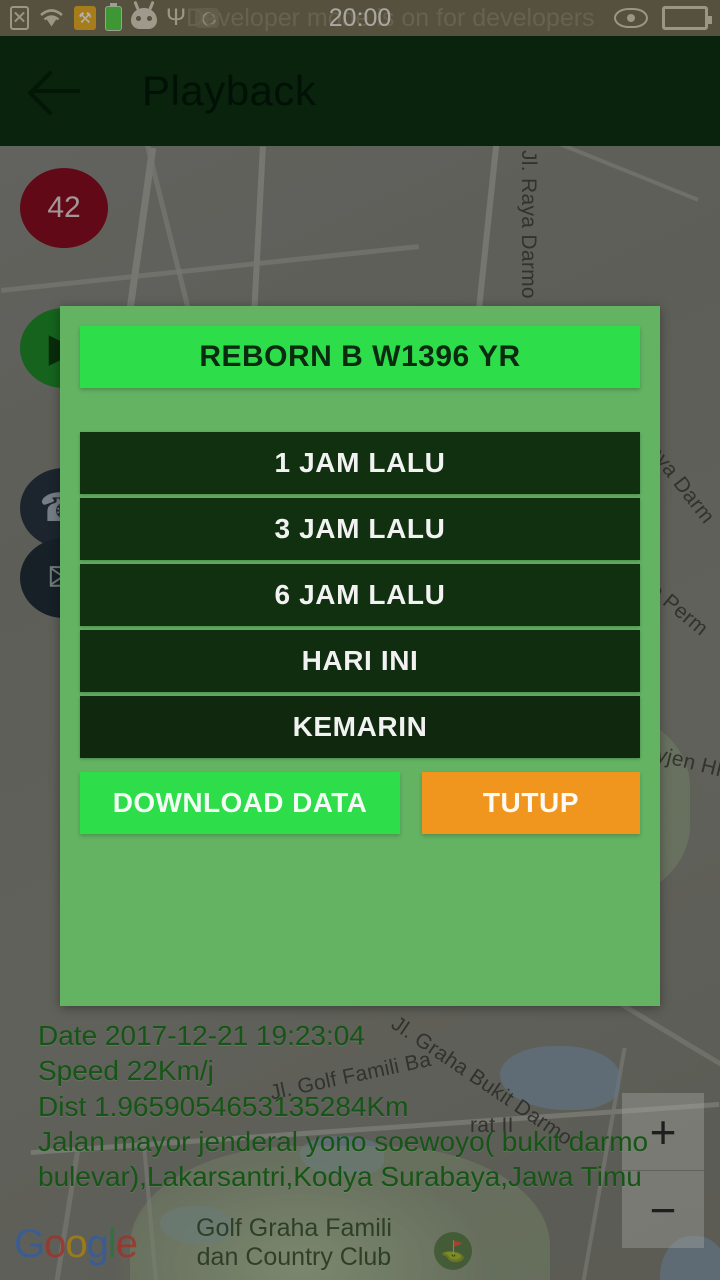  Describe the element at coordinates (360, 463) in the screenshot. I see `option-1-jam-lalu: 1 JAM LALU` at that location.